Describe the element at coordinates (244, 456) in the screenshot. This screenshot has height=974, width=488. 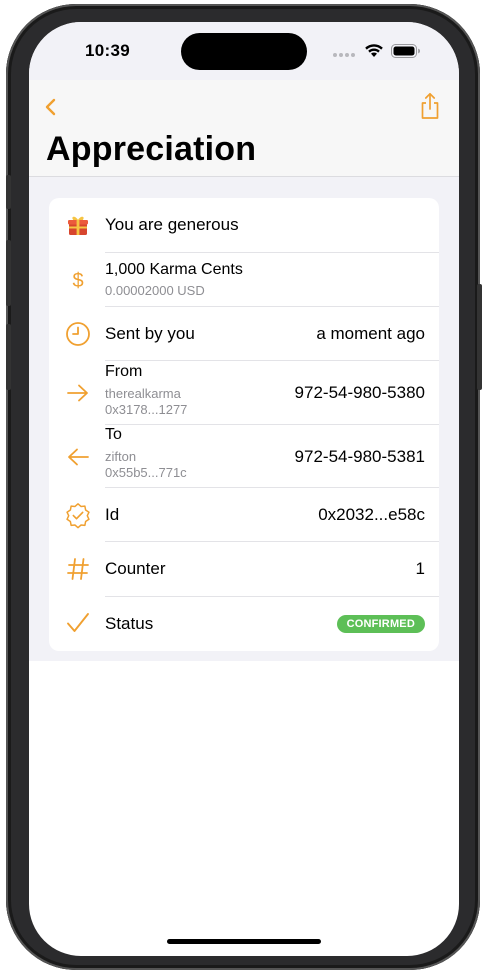
I see `to-row: To zifton 0x55b5...771c 972-54-980-5381` at that location.